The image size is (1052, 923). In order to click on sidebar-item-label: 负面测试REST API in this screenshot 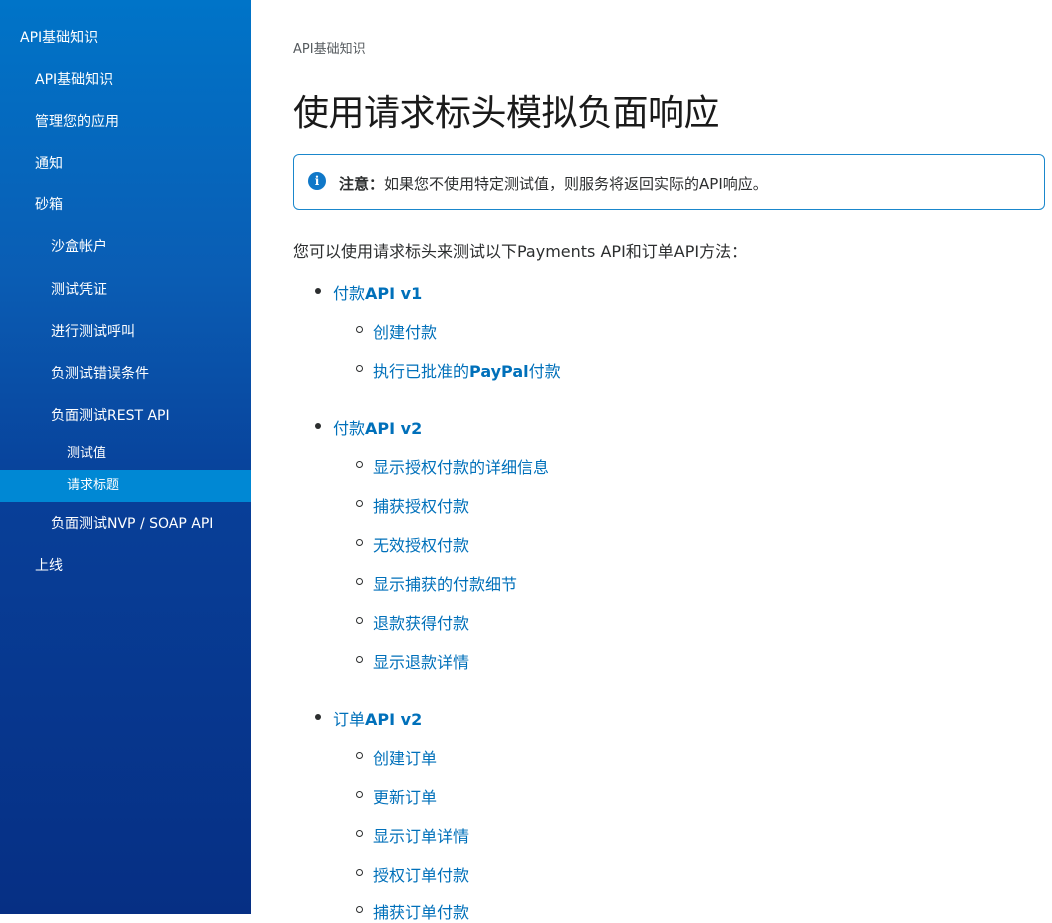, I will do `click(110, 416)`.